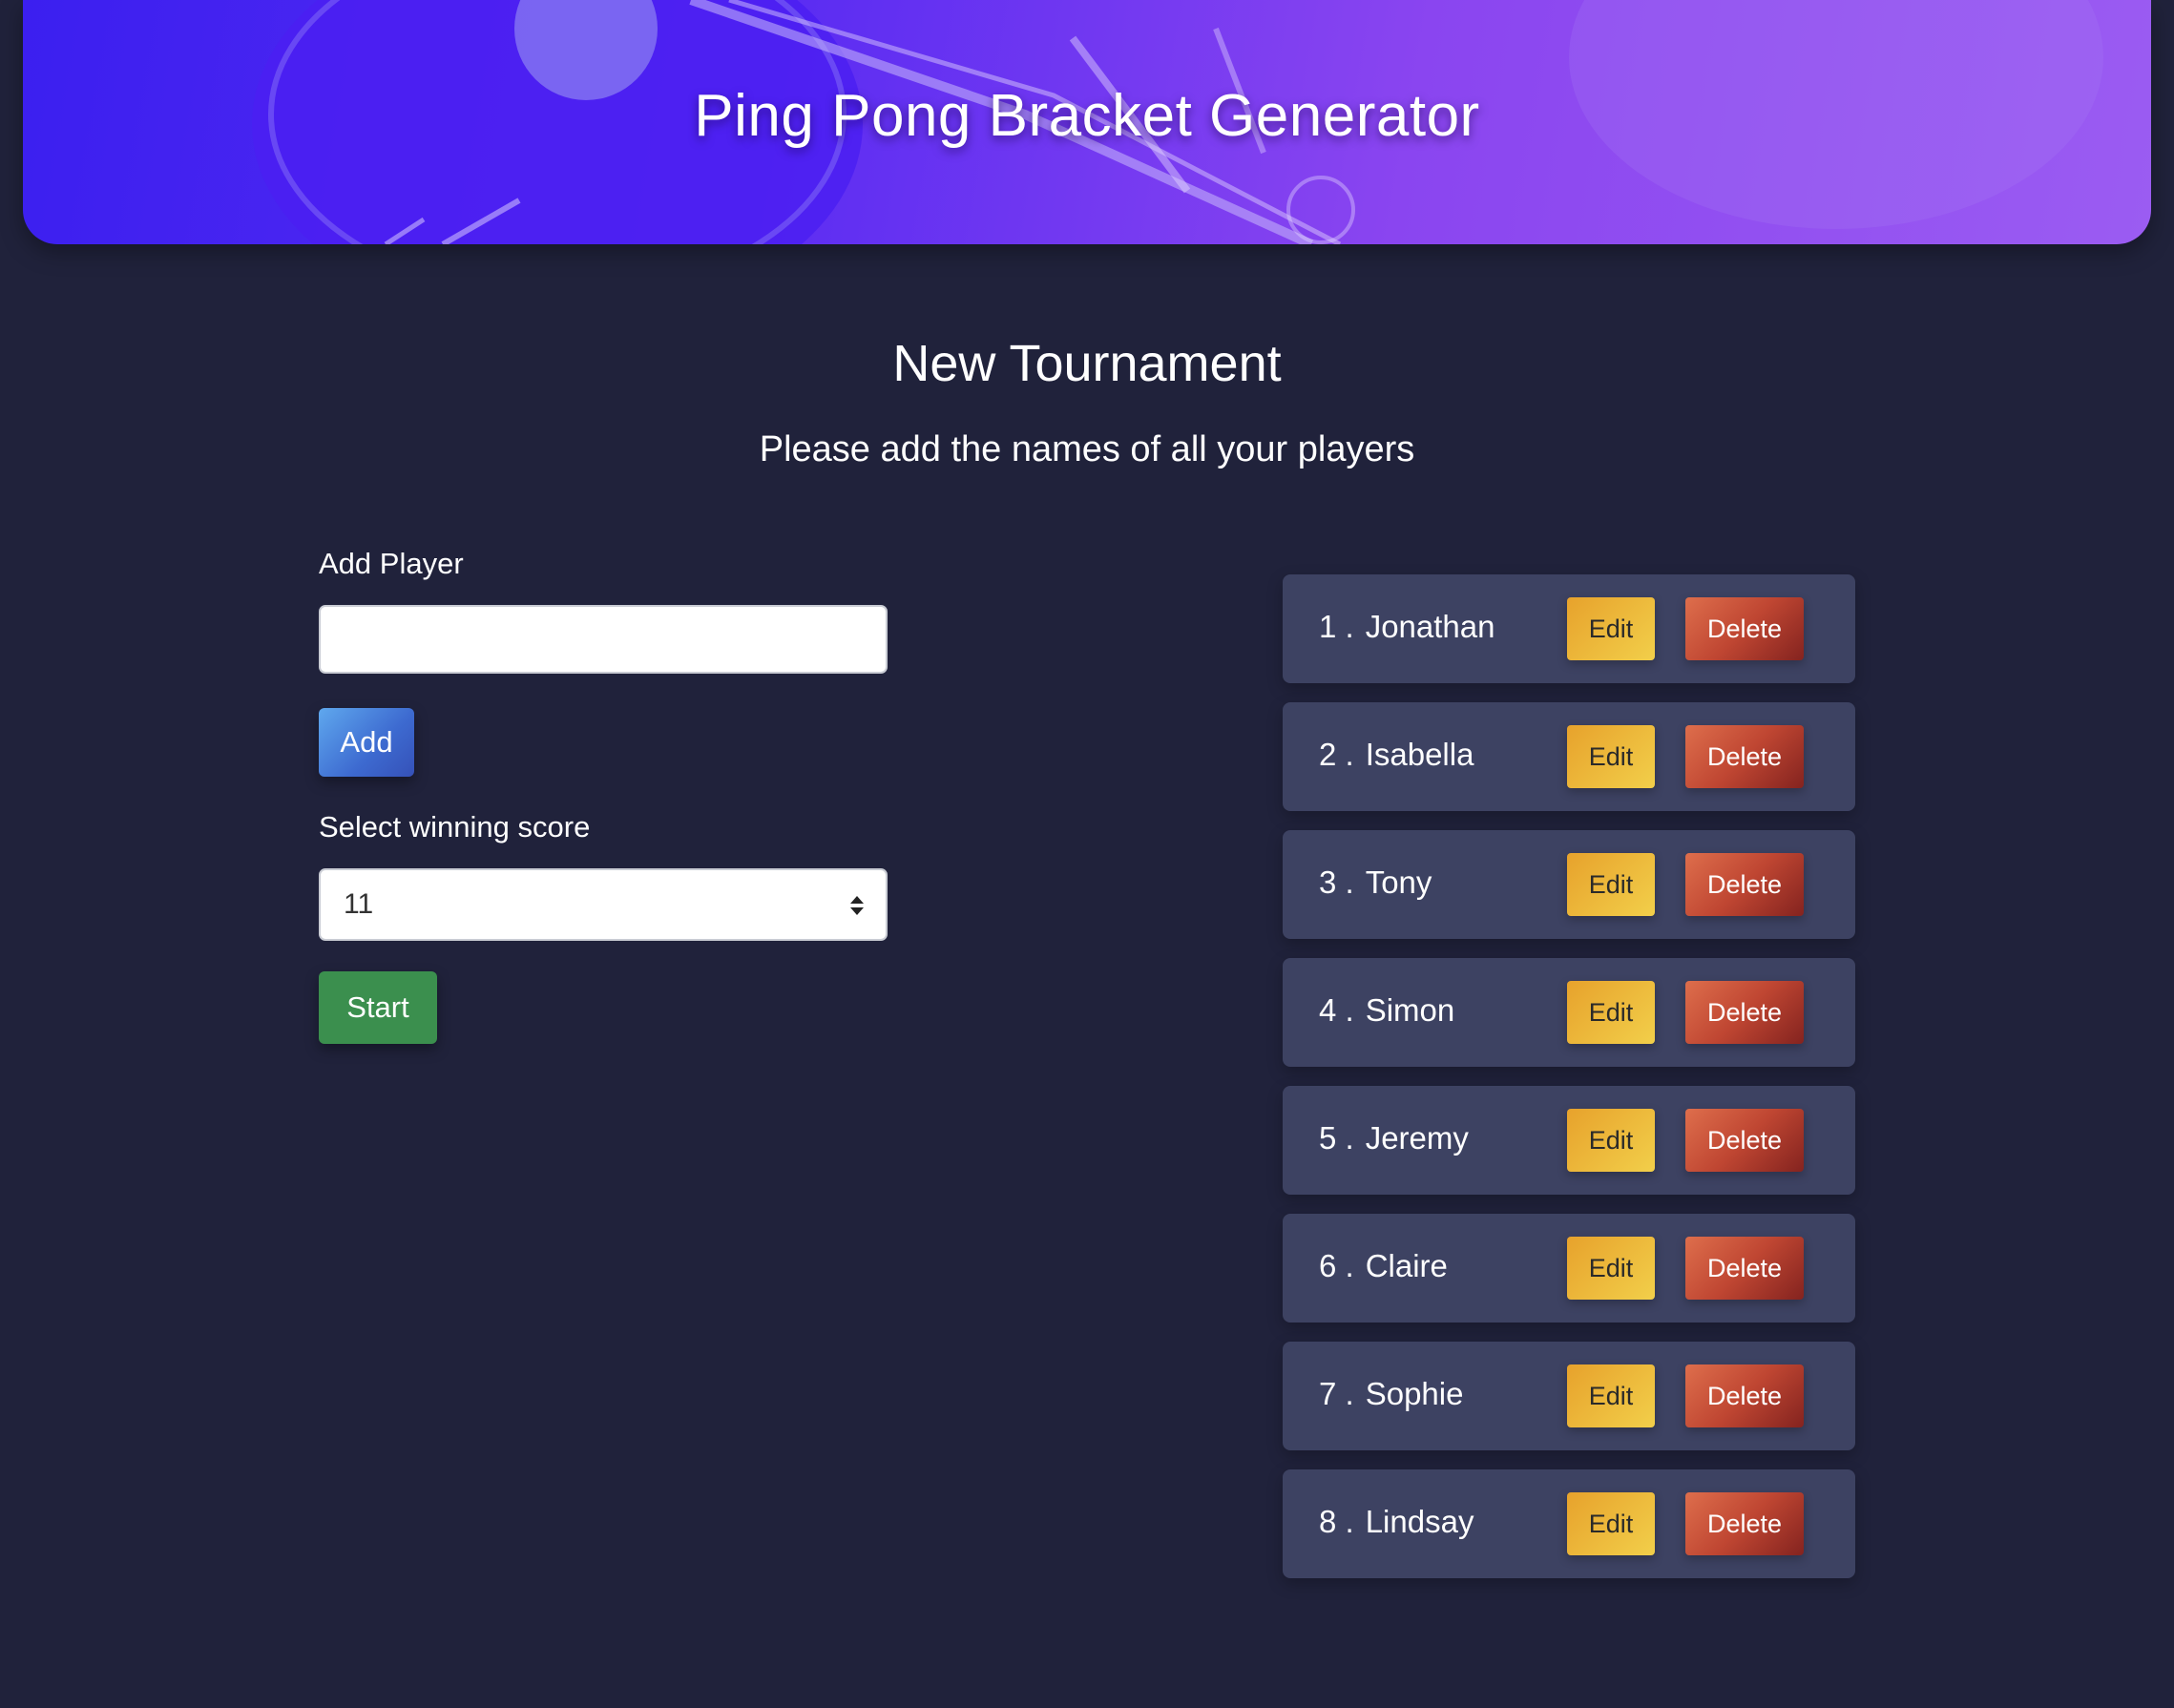 The image size is (2174, 1708). I want to click on player-row: 5 . Jeremy Edit Delete, so click(1569, 1140).